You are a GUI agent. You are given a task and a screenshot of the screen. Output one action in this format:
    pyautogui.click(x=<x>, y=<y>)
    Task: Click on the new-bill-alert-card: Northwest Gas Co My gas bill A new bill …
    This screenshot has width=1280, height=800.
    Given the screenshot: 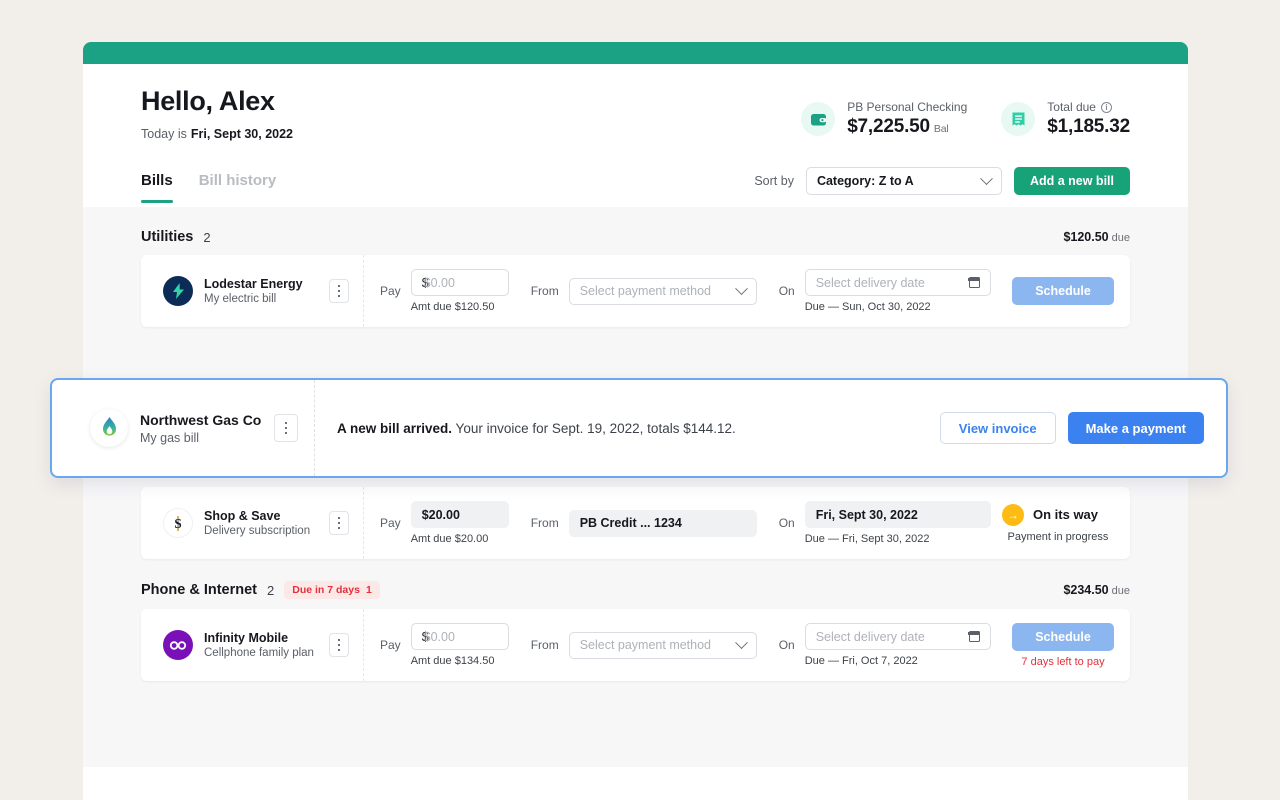 What is the action you would take?
    pyautogui.click(x=639, y=428)
    